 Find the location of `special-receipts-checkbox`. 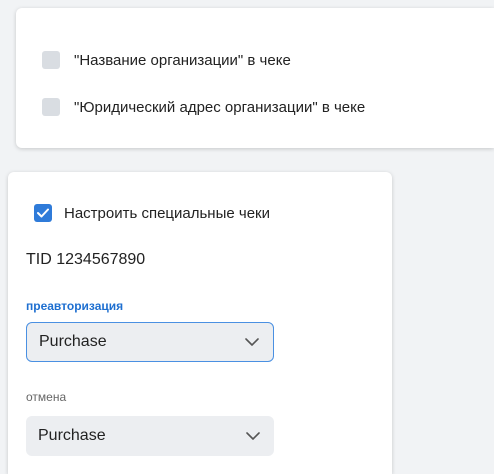

special-receipts-checkbox is located at coordinates (43, 213).